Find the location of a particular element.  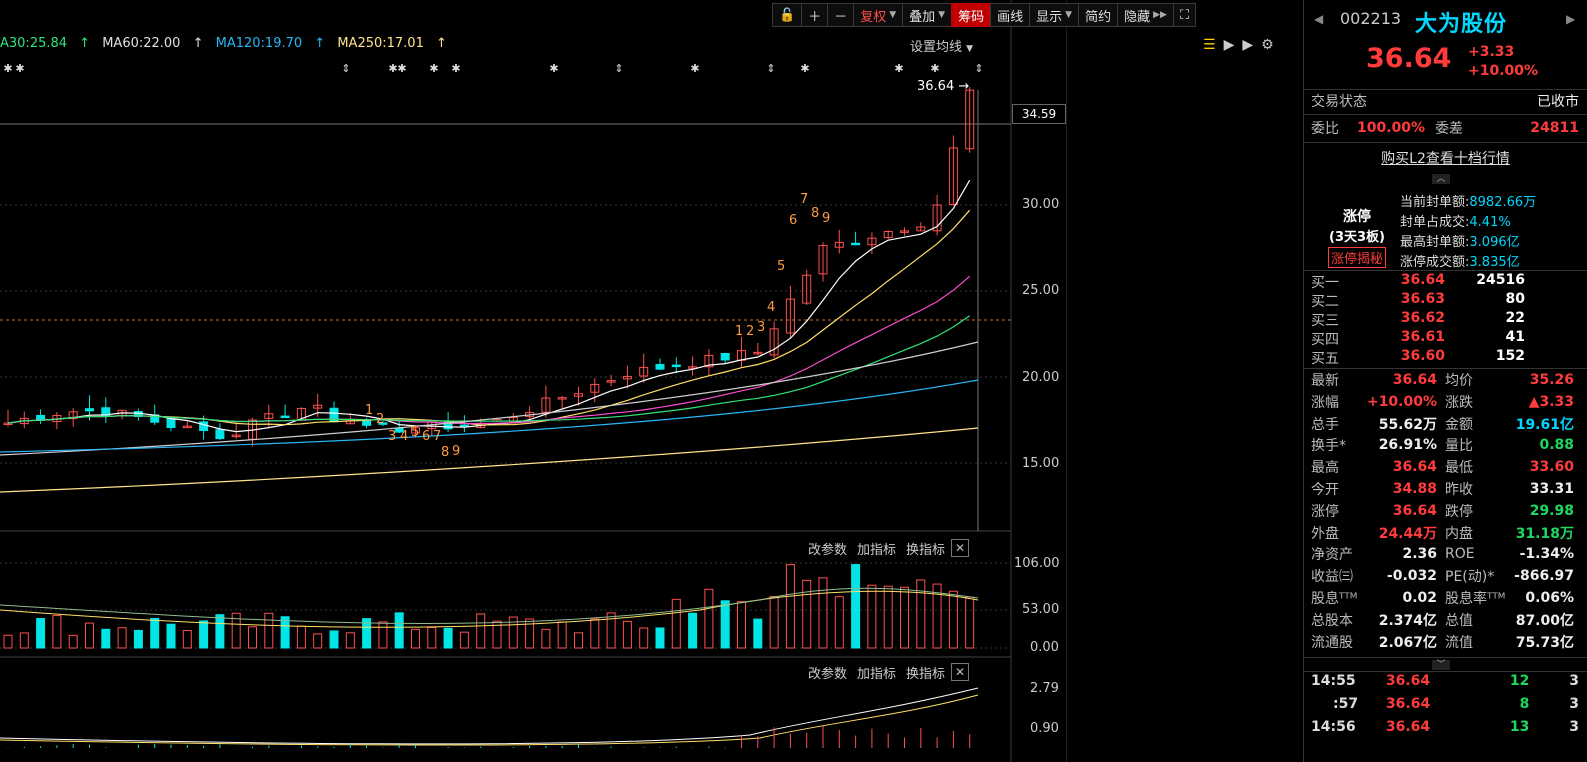

order-diff-label: 委差 is located at coordinates (1449, 129).